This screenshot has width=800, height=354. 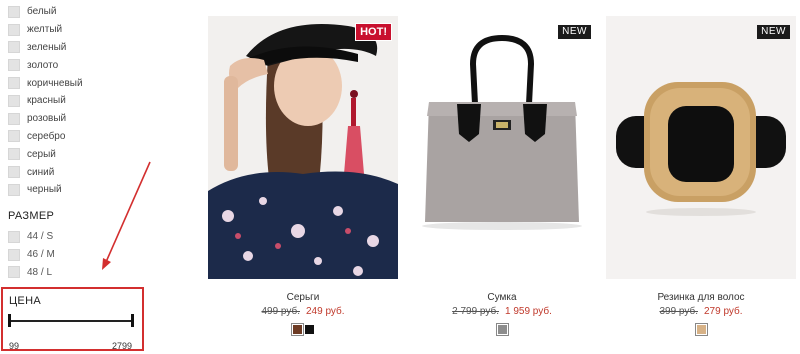 What do you see at coordinates (121, 346) in the screenshot?
I see `price-max-value: 2799` at bounding box center [121, 346].